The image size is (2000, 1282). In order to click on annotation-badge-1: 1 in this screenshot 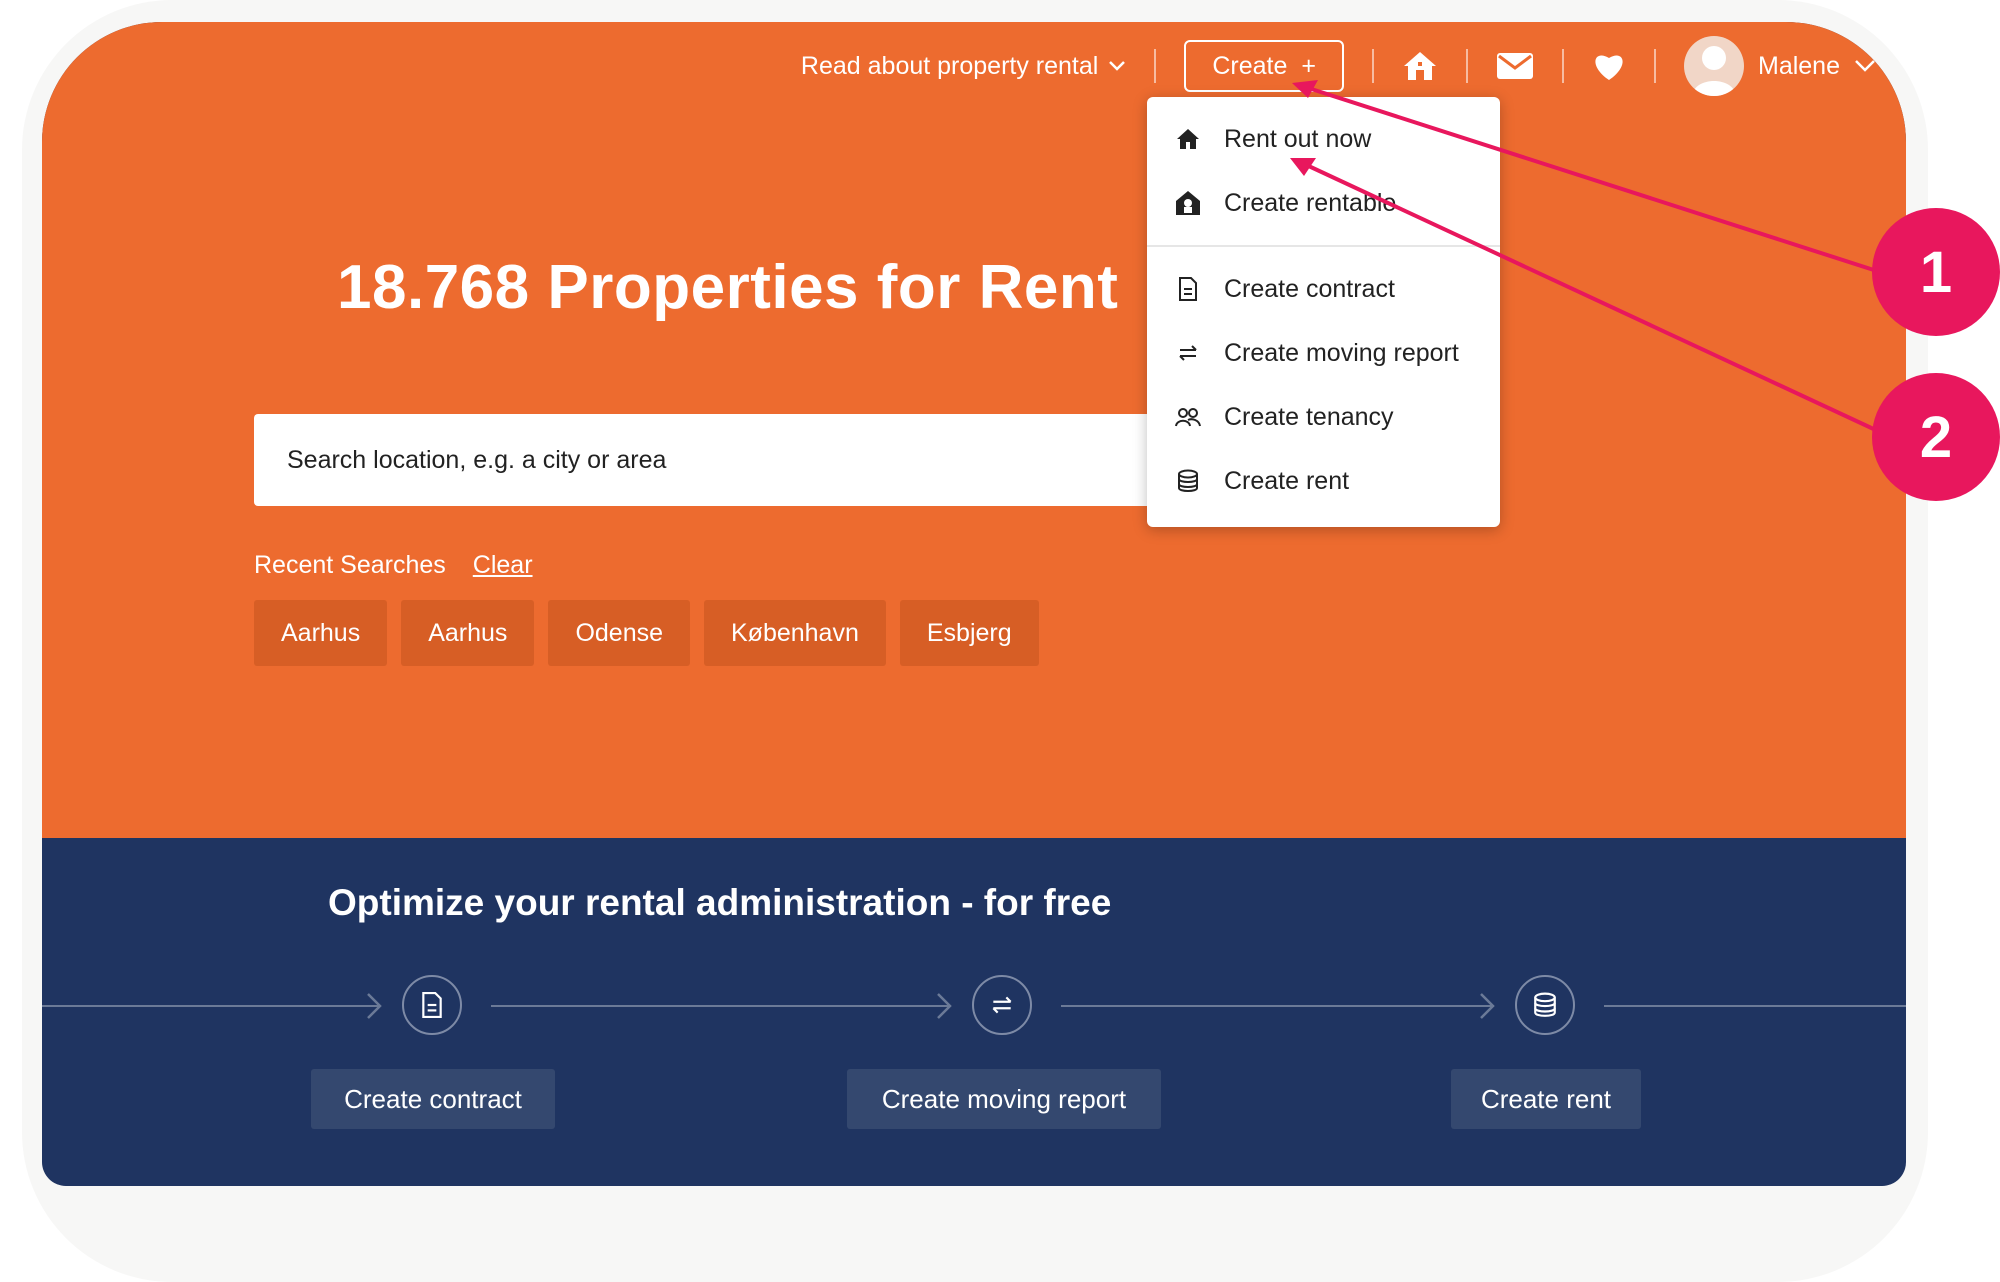, I will do `click(1936, 272)`.